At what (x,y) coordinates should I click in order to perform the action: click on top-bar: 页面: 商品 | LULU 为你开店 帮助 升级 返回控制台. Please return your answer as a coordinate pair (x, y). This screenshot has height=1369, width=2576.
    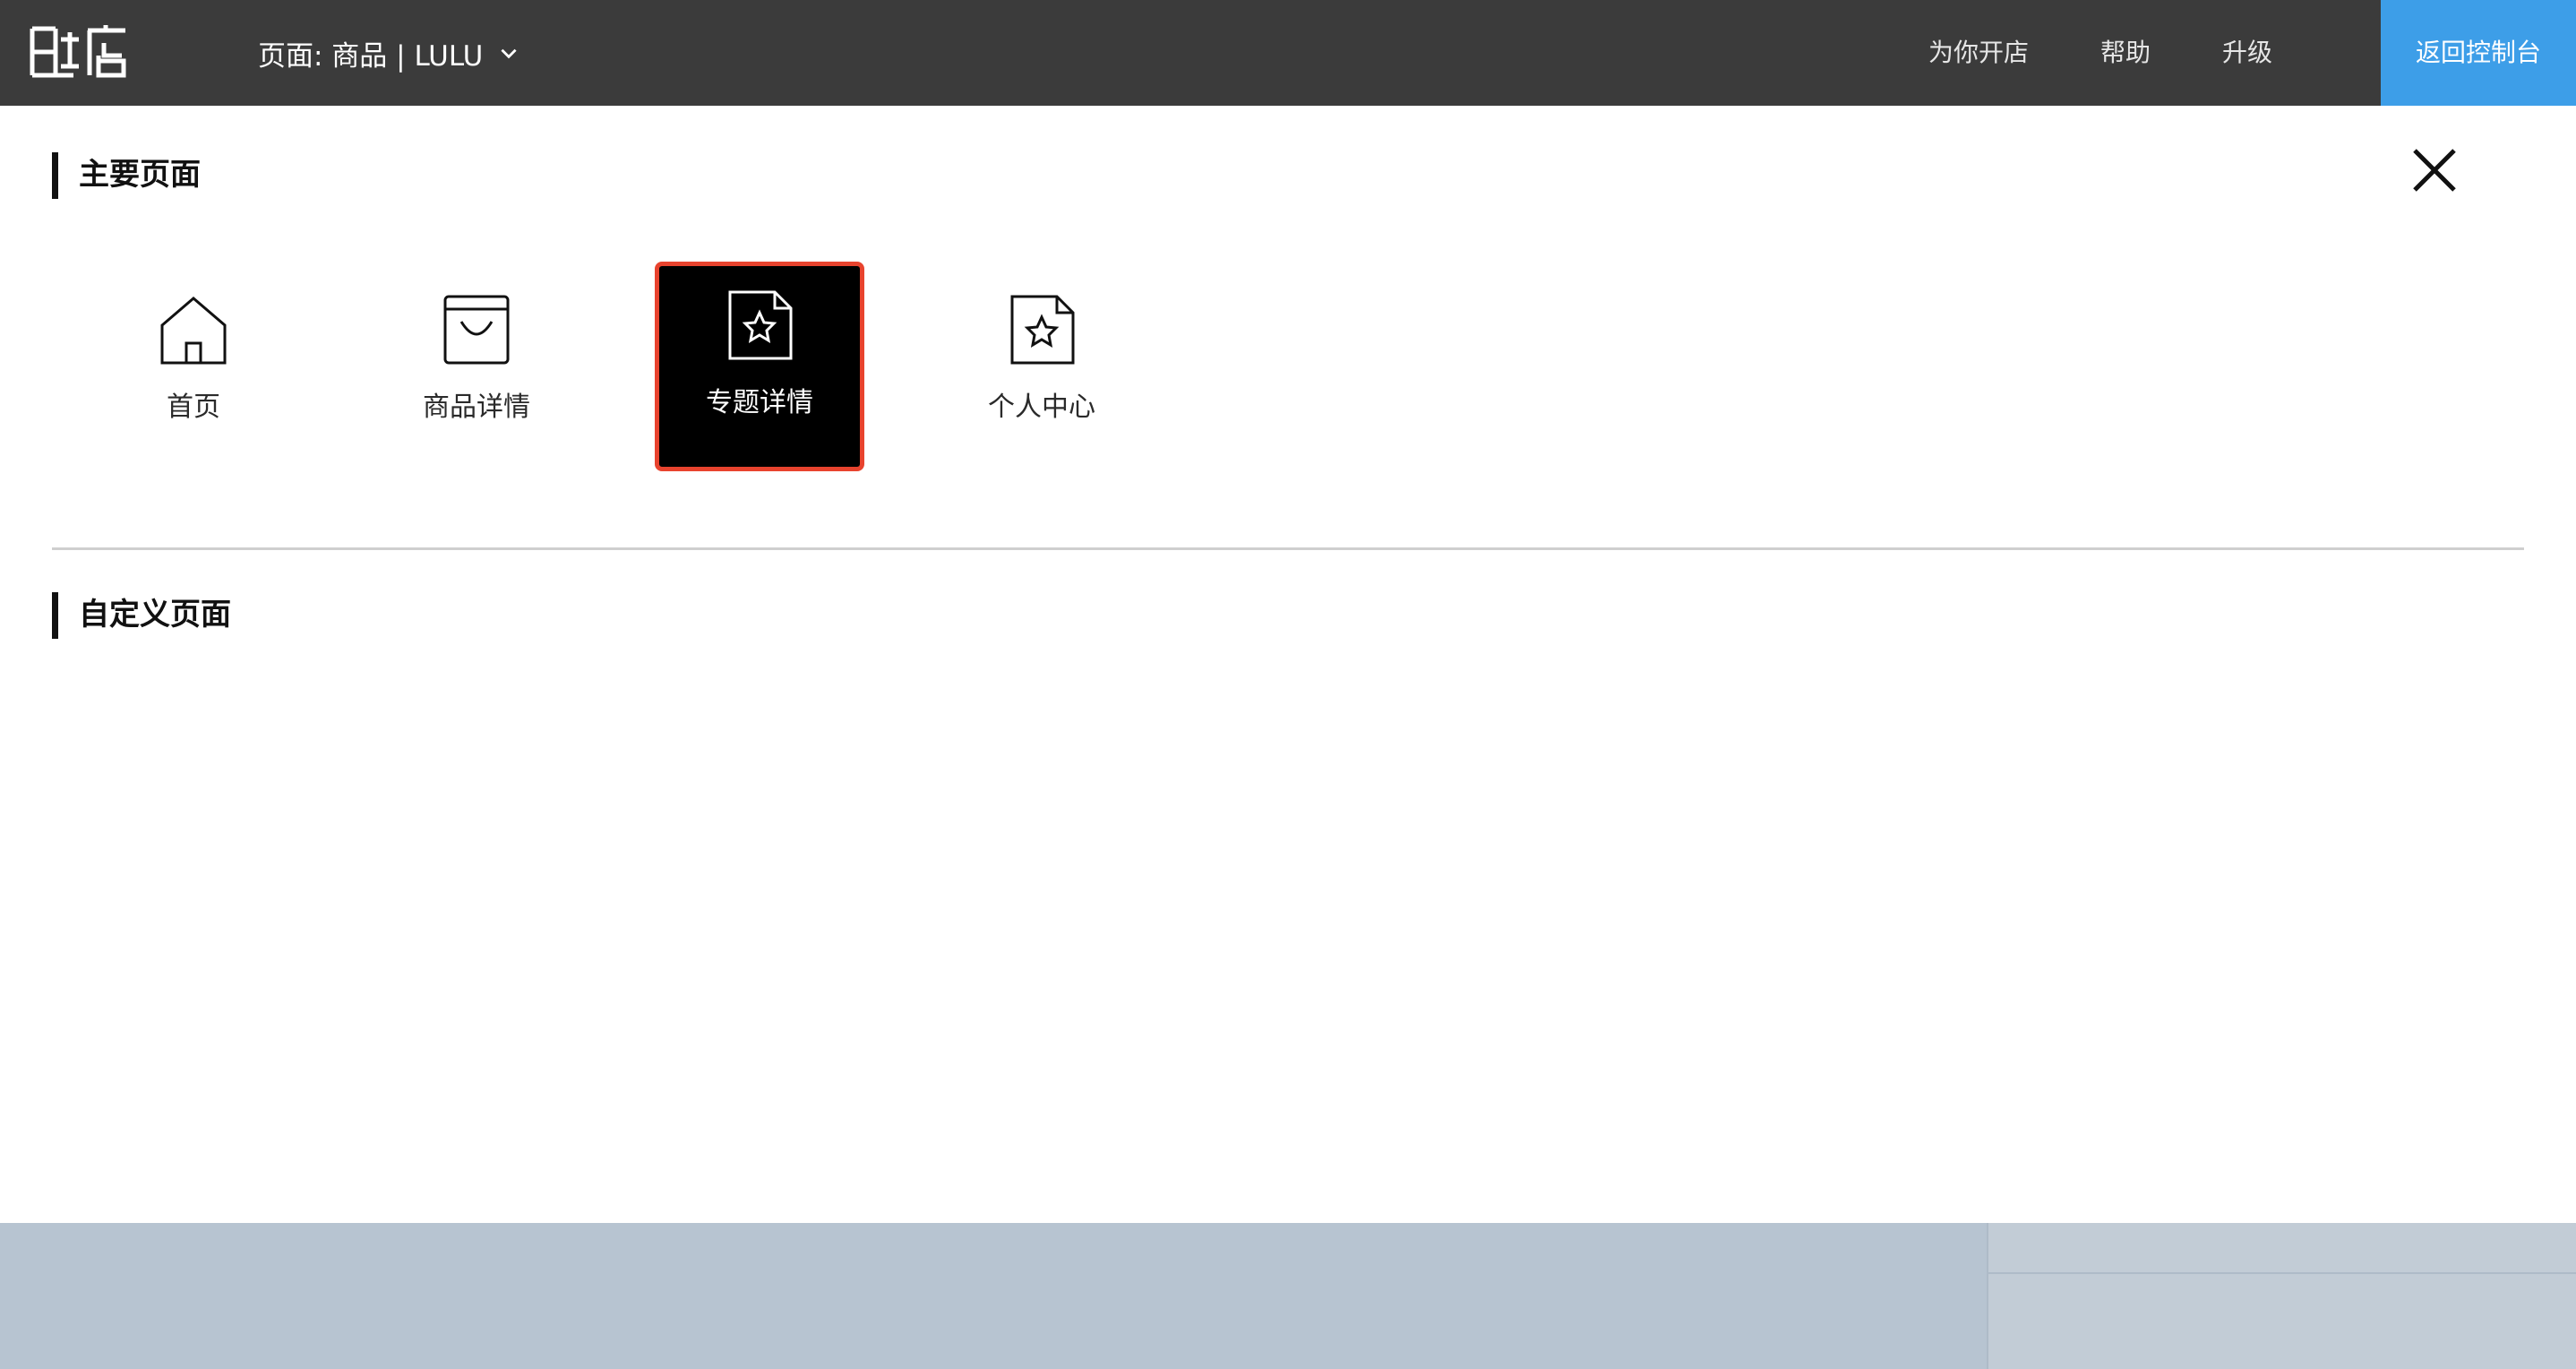
    Looking at the image, I should click on (1288, 53).